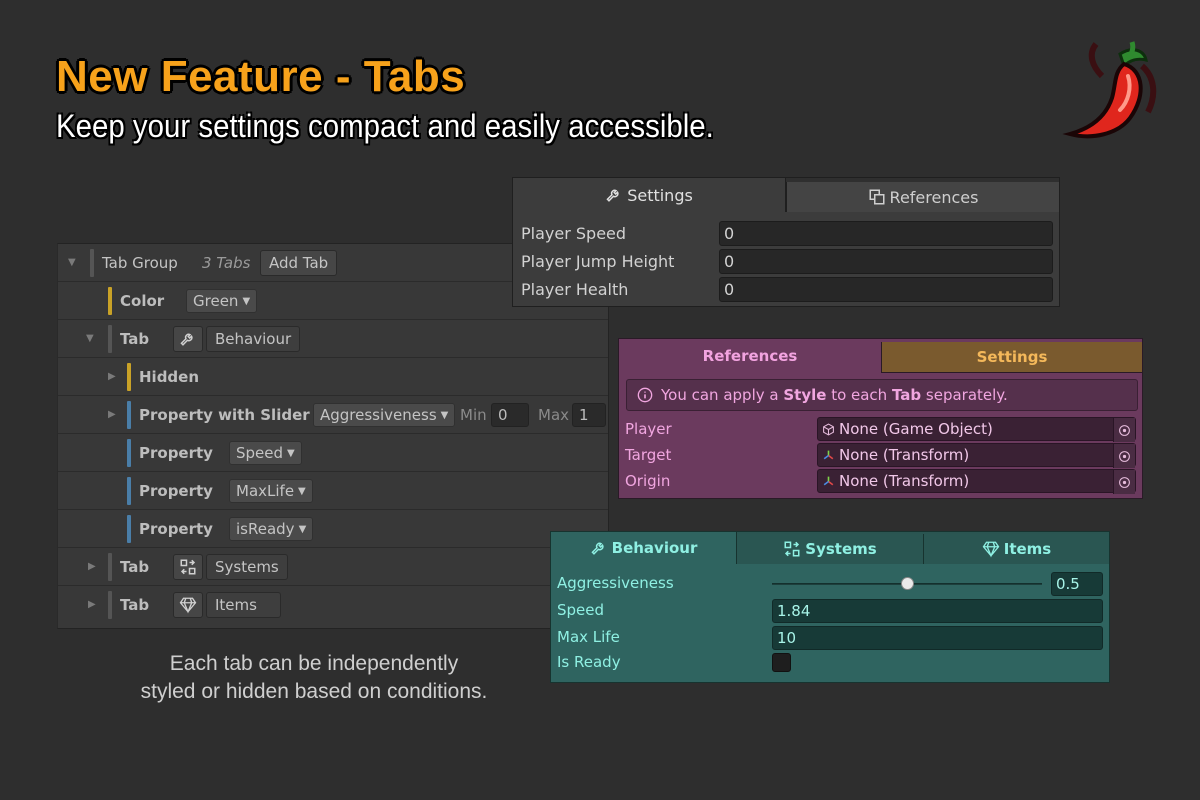  Describe the element at coordinates (247, 567) in the screenshot. I see `tab-name-field: Systems` at that location.